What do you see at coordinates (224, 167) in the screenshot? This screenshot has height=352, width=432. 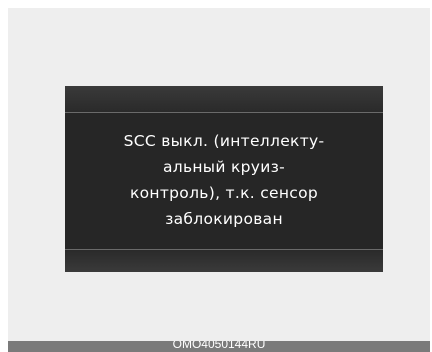 I see `message-line: альный круиз-` at bounding box center [224, 167].